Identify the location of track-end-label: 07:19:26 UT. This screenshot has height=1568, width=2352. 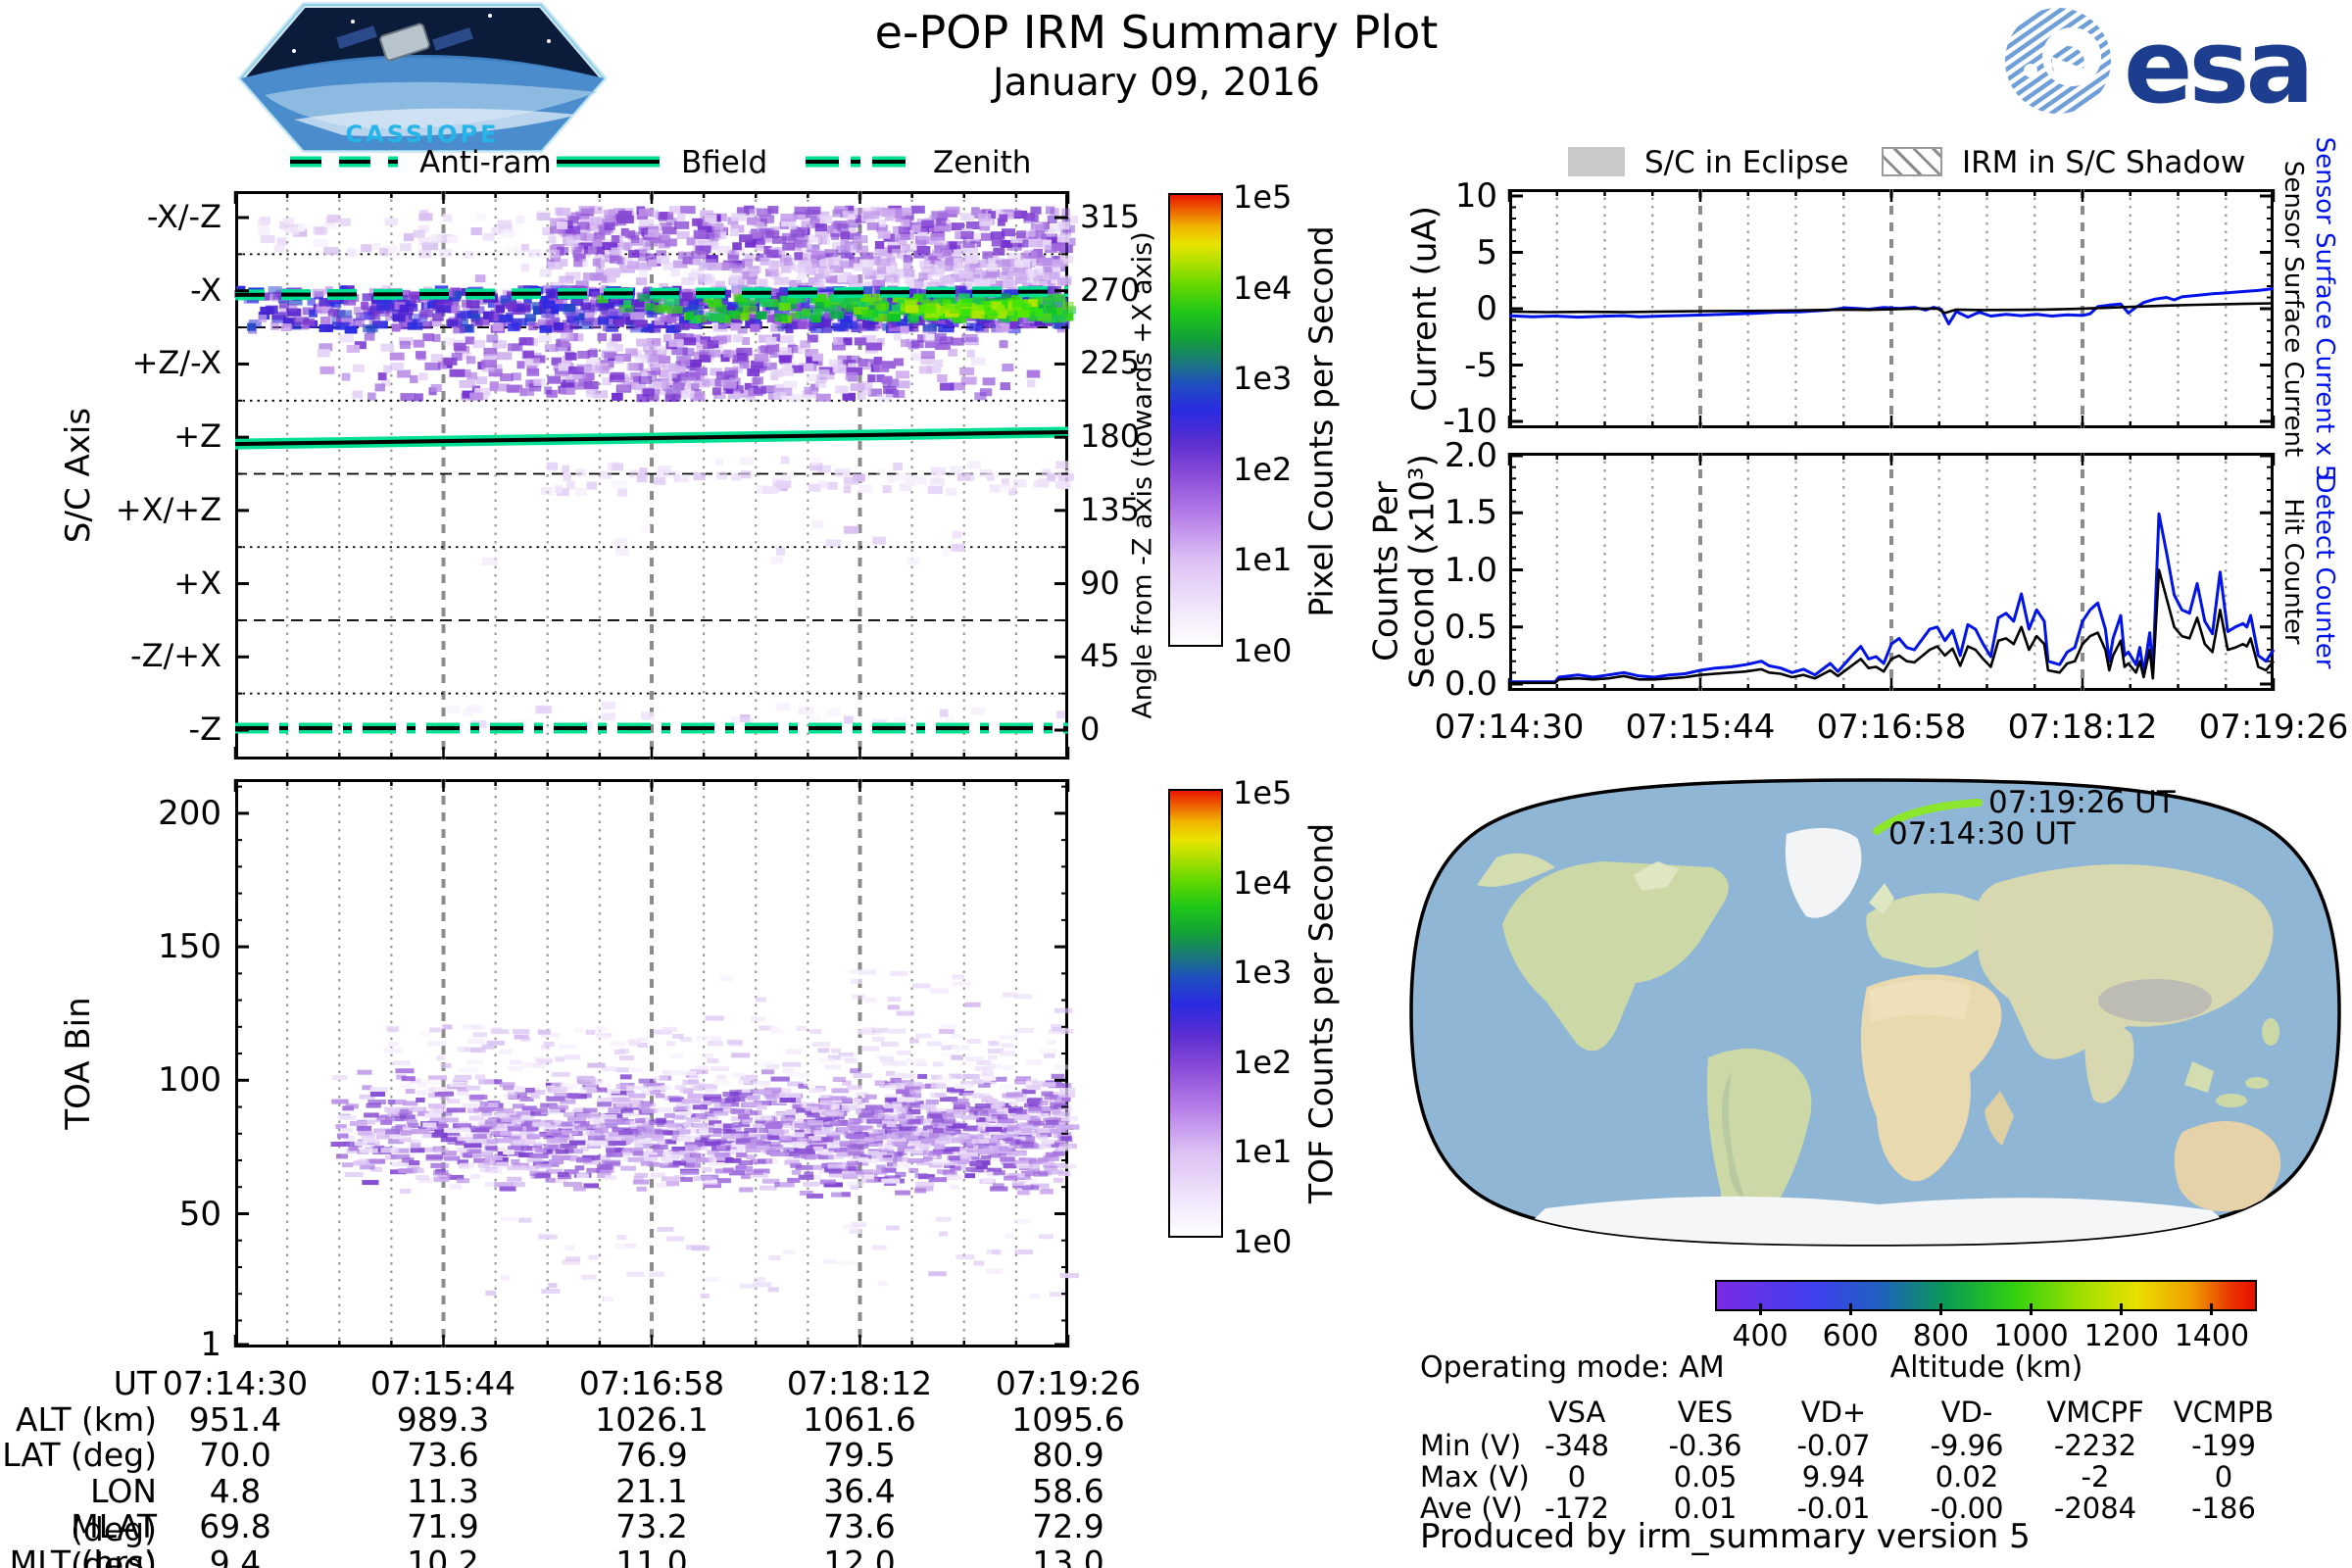
(2082, 802).